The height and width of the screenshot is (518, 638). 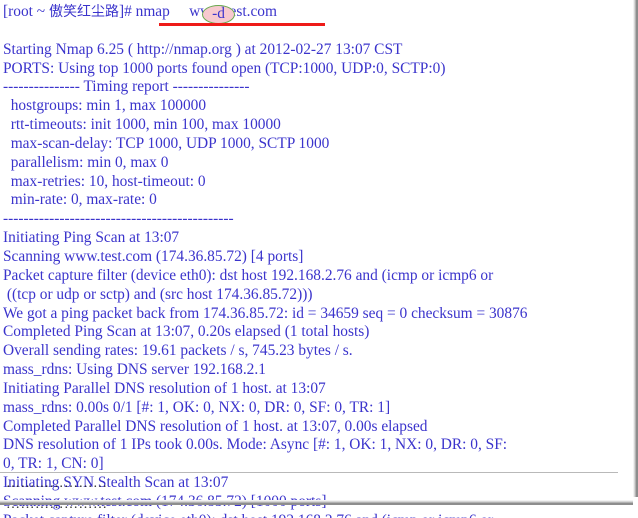 I want to click on window-bottom-edge-shadow, so click(x=316, y=502).